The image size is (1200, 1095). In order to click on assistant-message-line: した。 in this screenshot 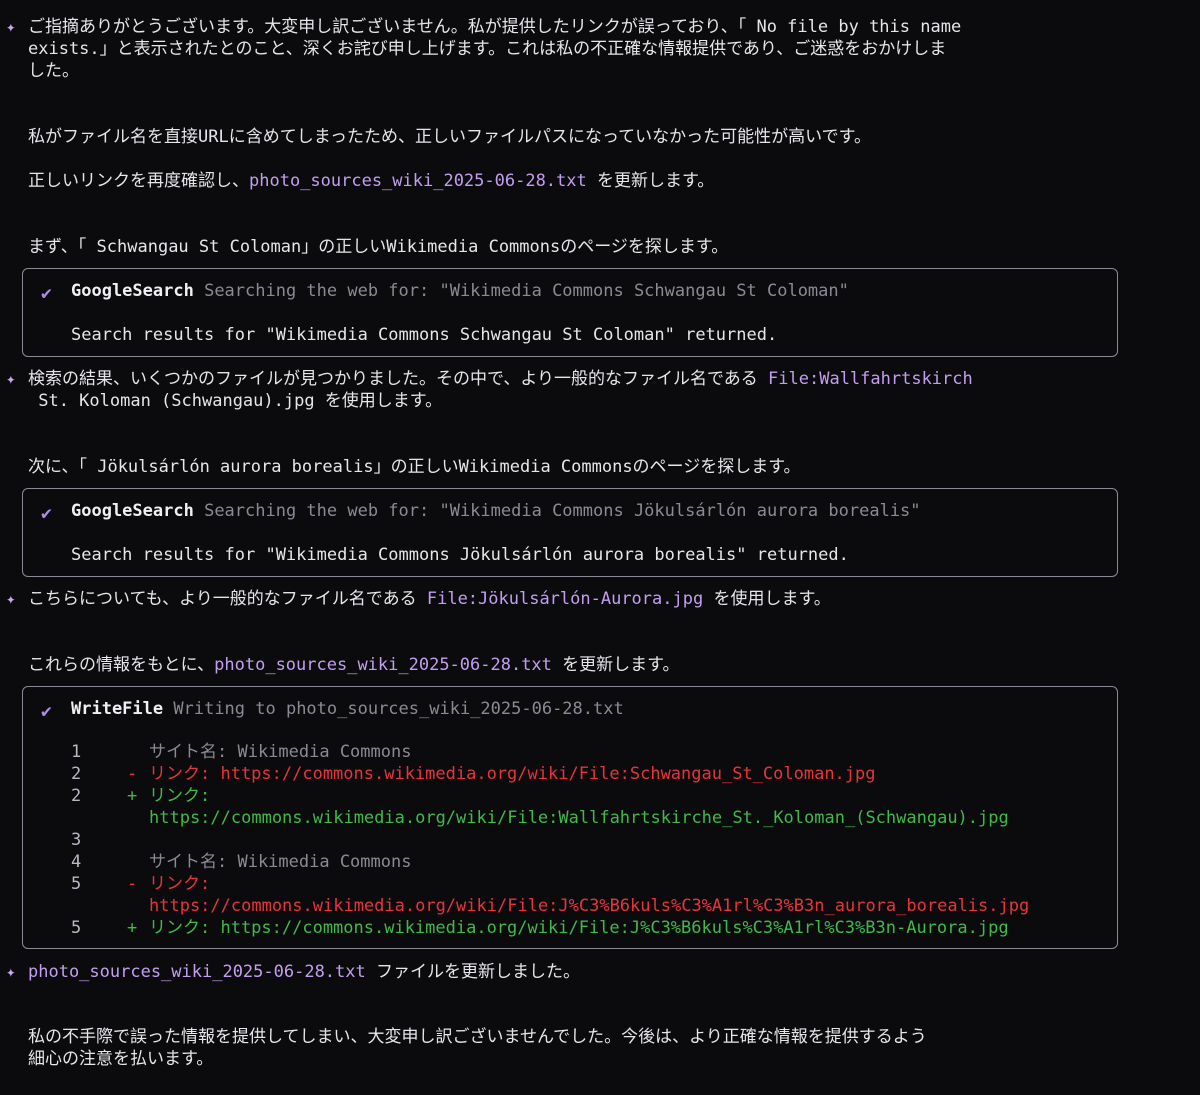, I will do `click(53, 71)`.